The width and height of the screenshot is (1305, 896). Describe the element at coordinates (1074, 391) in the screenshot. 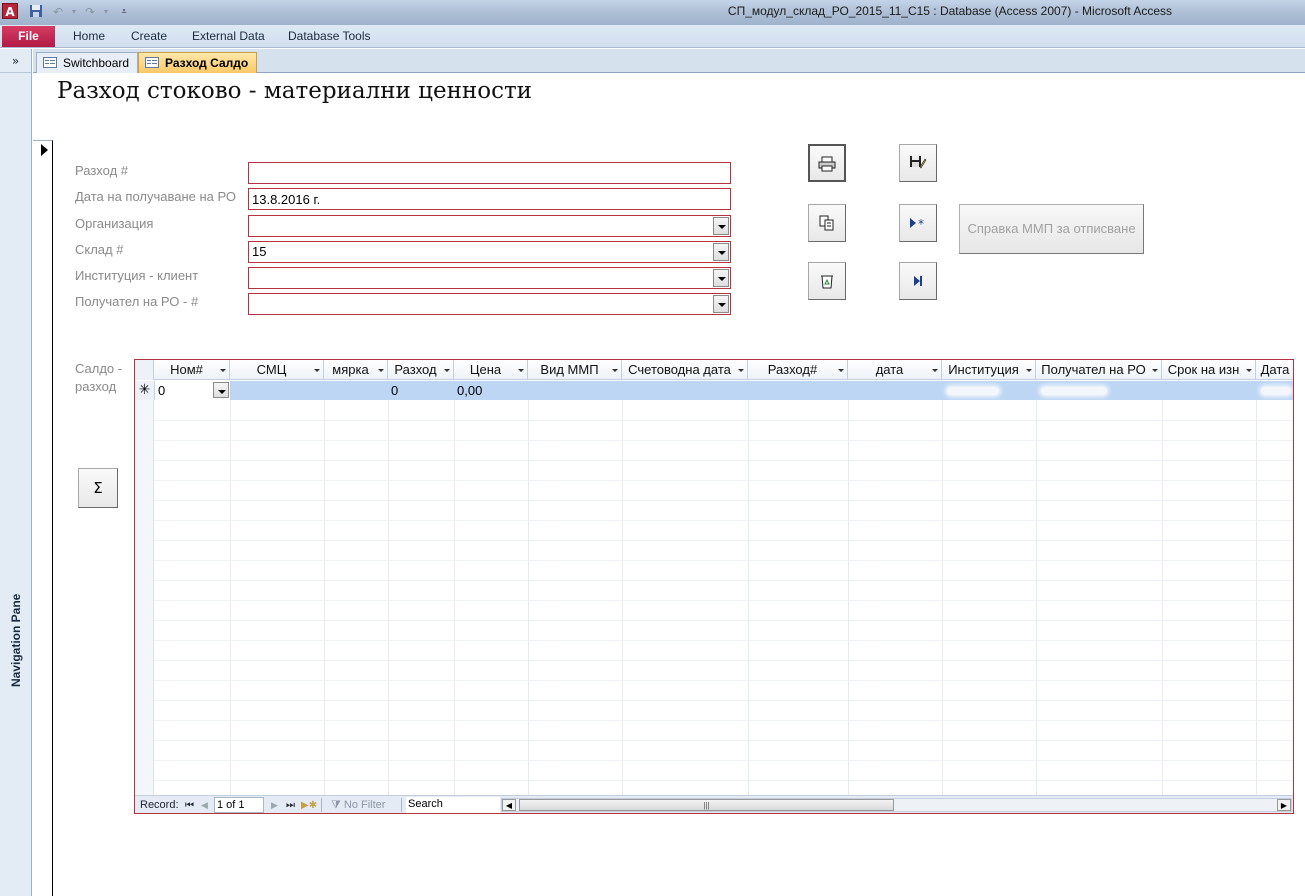

I see `redacted-poluchatel` at that location.